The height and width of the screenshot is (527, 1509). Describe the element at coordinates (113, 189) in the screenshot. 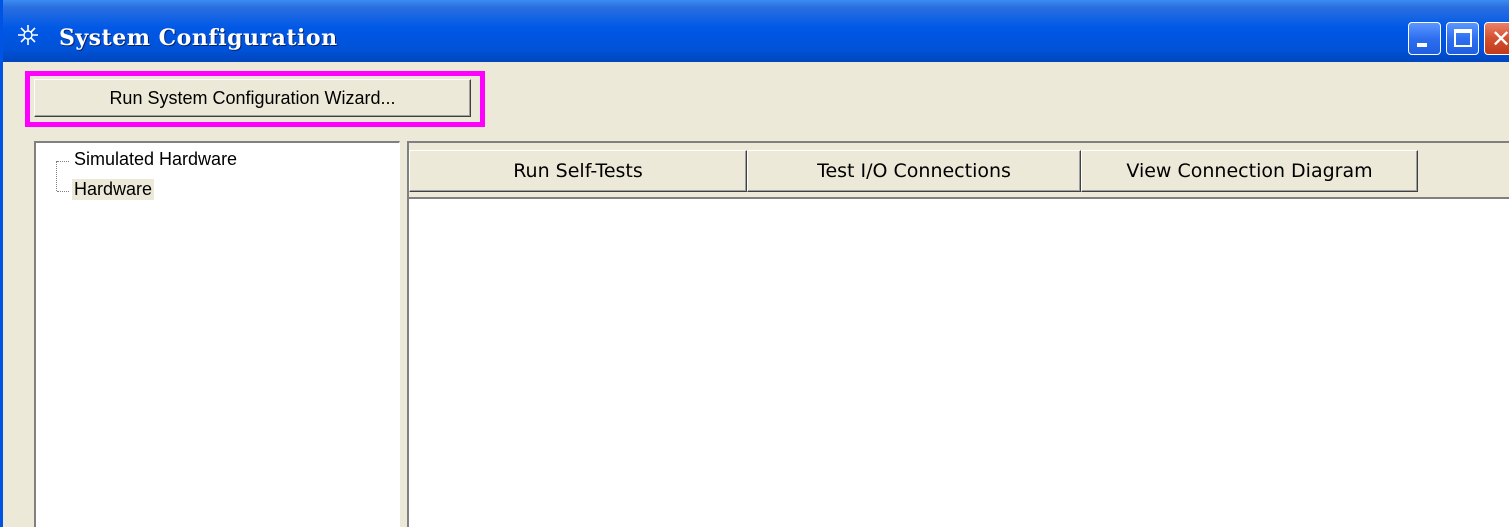

I see `tree-item-hardware: Hardware` at that location.